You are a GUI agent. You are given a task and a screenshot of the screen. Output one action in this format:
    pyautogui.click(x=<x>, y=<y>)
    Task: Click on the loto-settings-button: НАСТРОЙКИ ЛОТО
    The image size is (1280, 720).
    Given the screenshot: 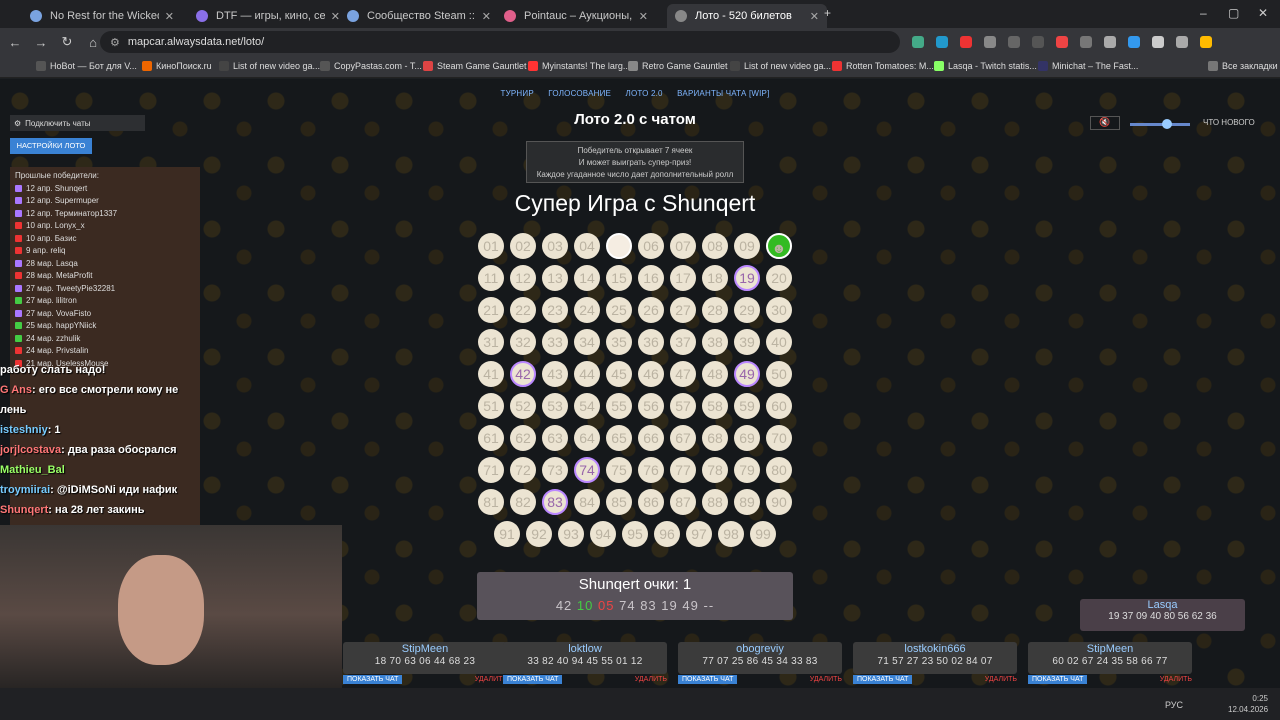 What is the action you would take?
    pyautogui.click(x=51, y=146)
    